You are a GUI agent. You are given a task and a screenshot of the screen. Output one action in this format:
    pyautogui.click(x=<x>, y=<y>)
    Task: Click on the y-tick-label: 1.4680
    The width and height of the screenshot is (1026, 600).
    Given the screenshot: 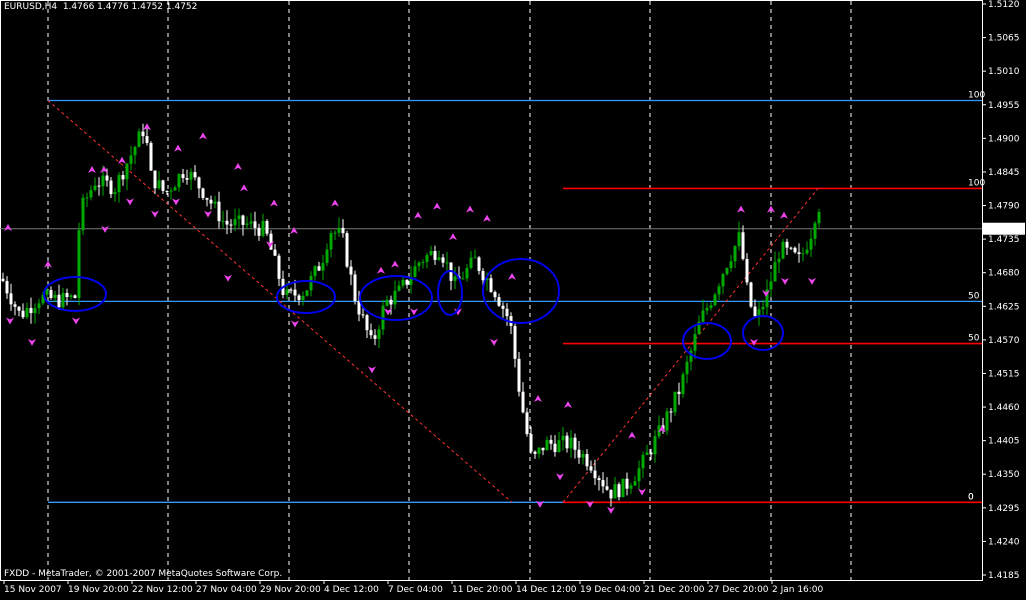 What is the action you would take?
    pyautogui.click(x=1004, y=274)
    